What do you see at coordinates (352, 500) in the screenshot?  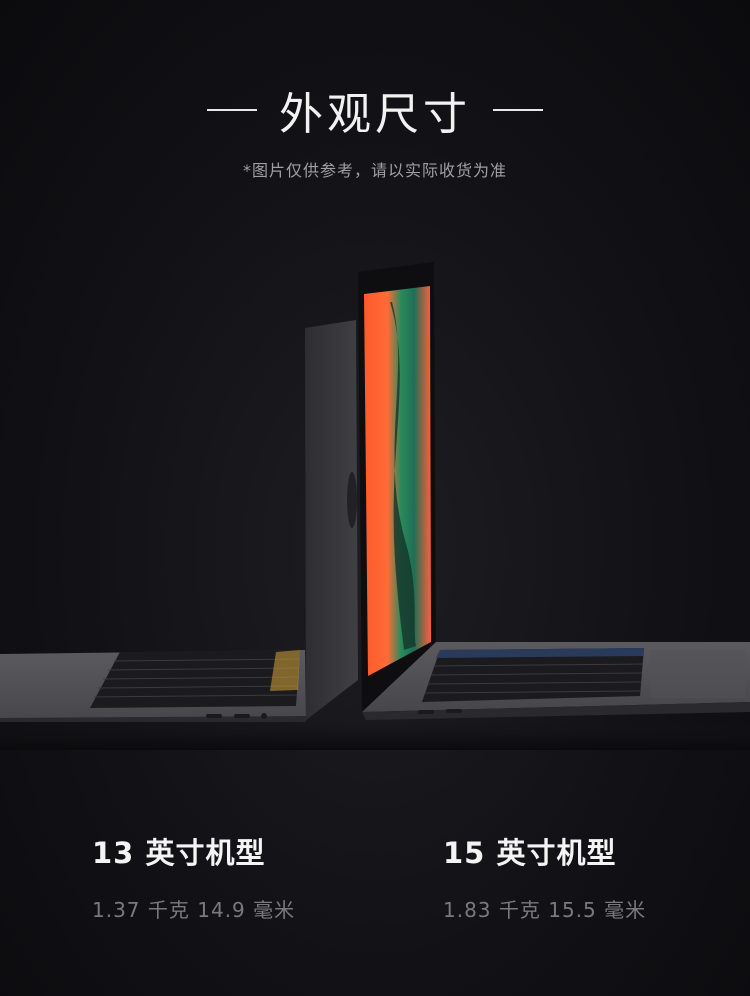 I see `apple-logo-icon` at bounding box center [352, 500].